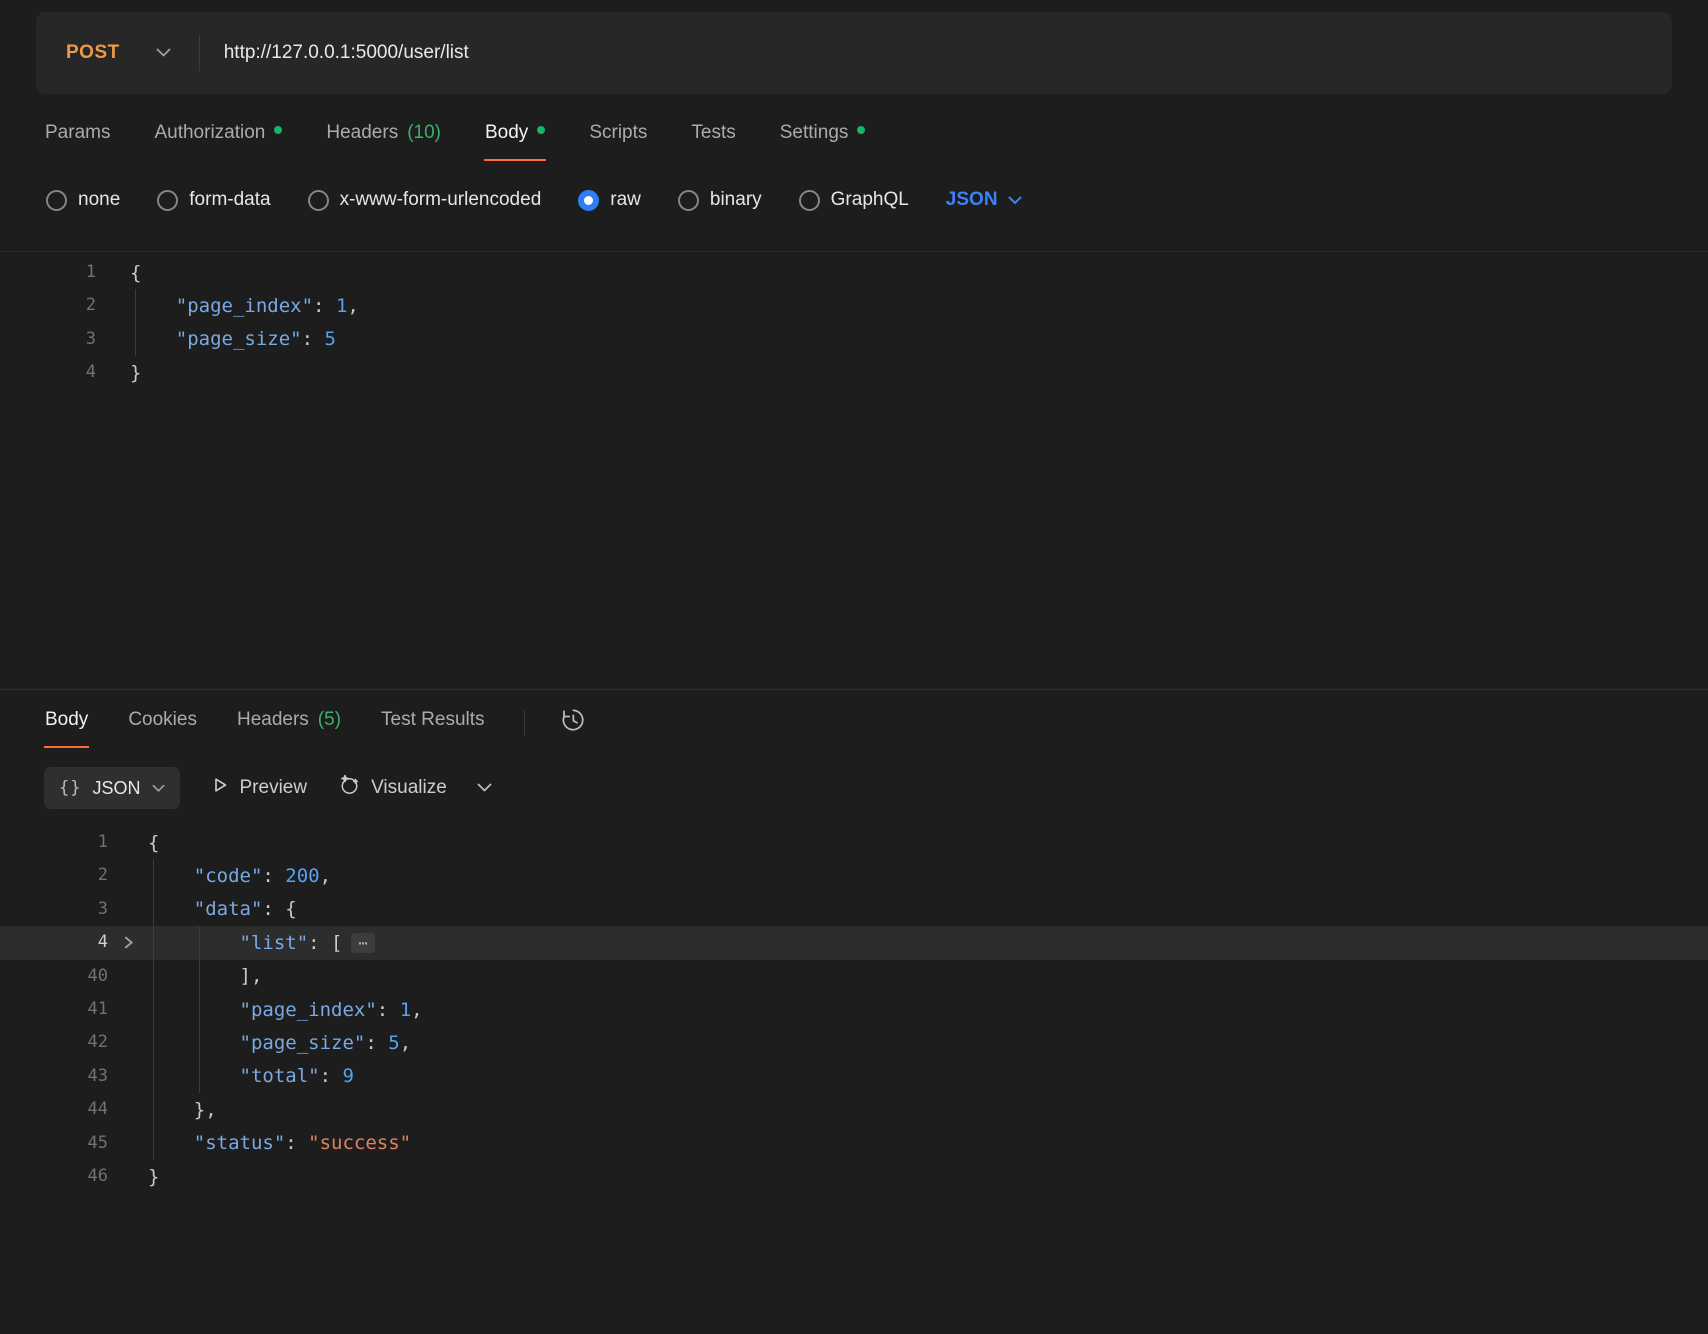 The image size is (1708, 1334). I want to click on body-type-form-data: form-data, so click(214, 200).